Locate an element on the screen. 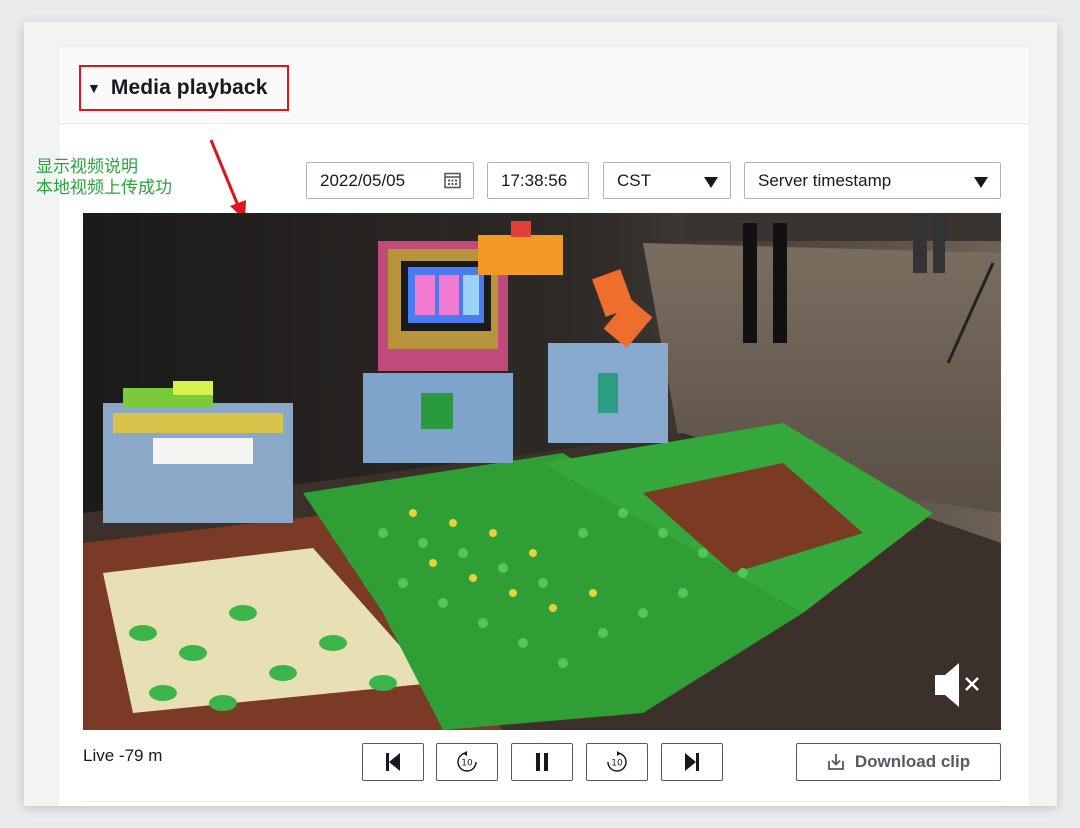 The image size is (1080, 828). time-value: 17:38:56 is located at coordinates (534, 180).